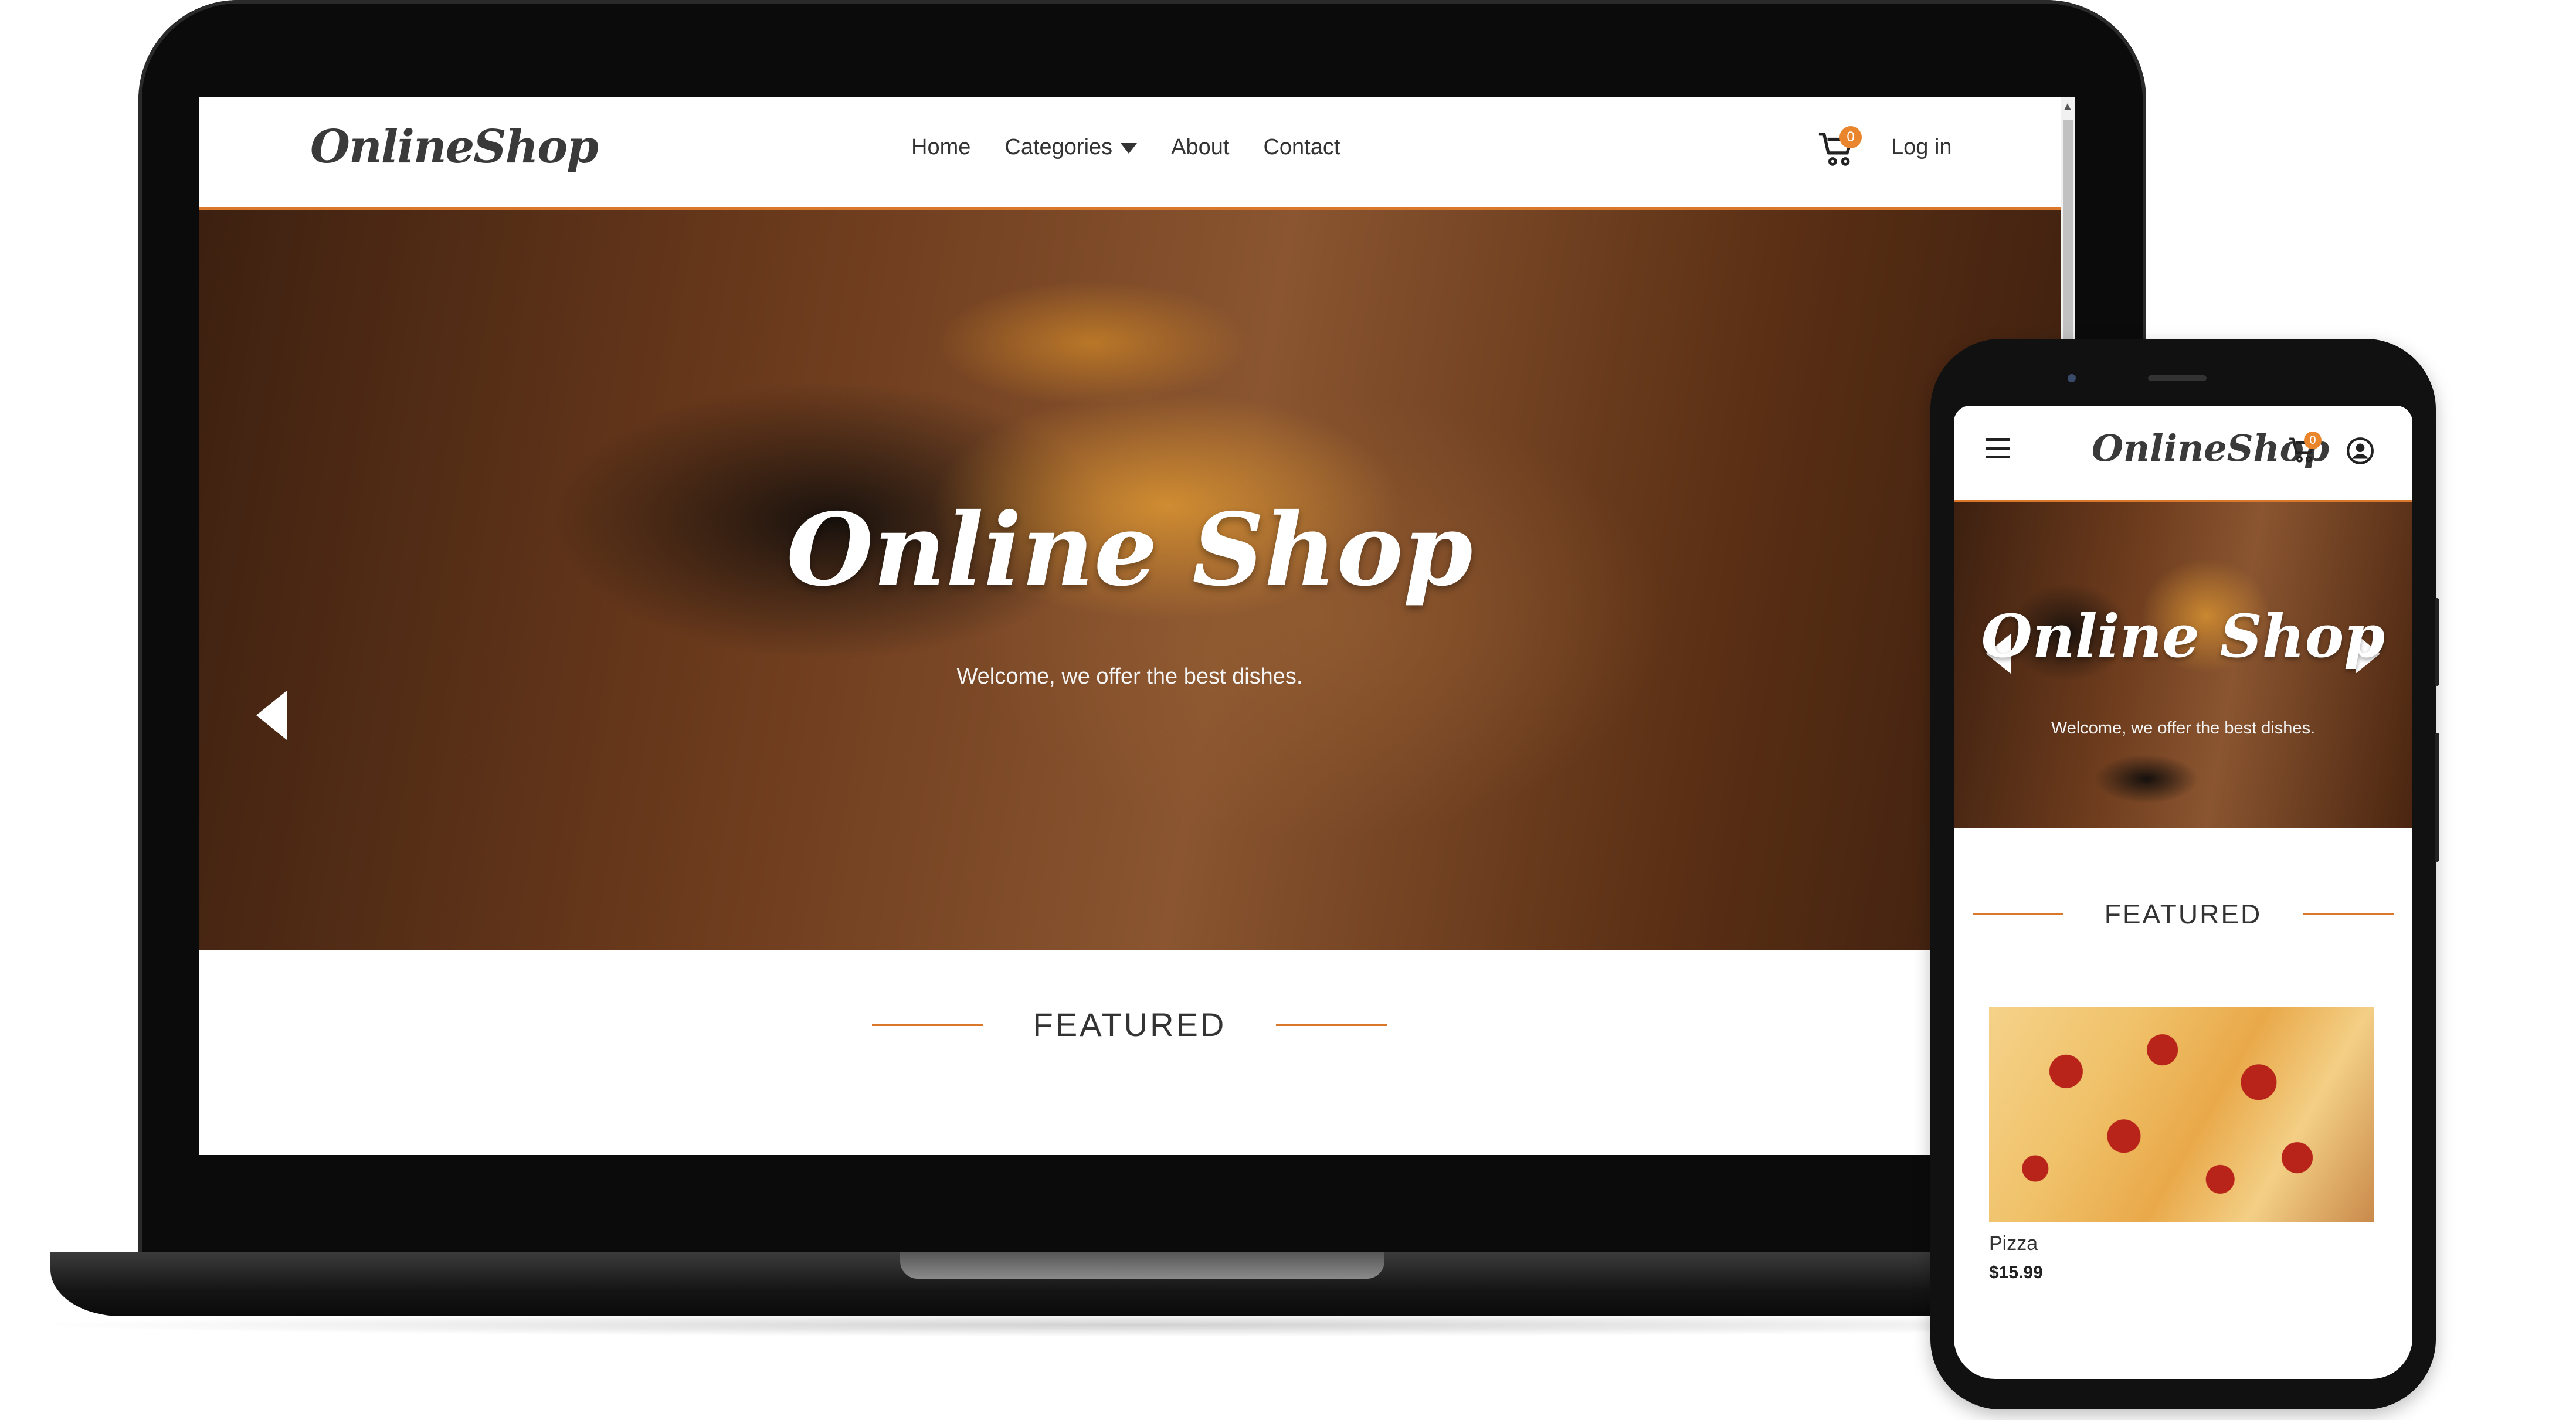 The width and height of the screenshot is (2576, 1420). Describe the element at coordinates (2183, 454) in the screenshot. I see `mobile-navbar: OnlineShop 0` at that location.